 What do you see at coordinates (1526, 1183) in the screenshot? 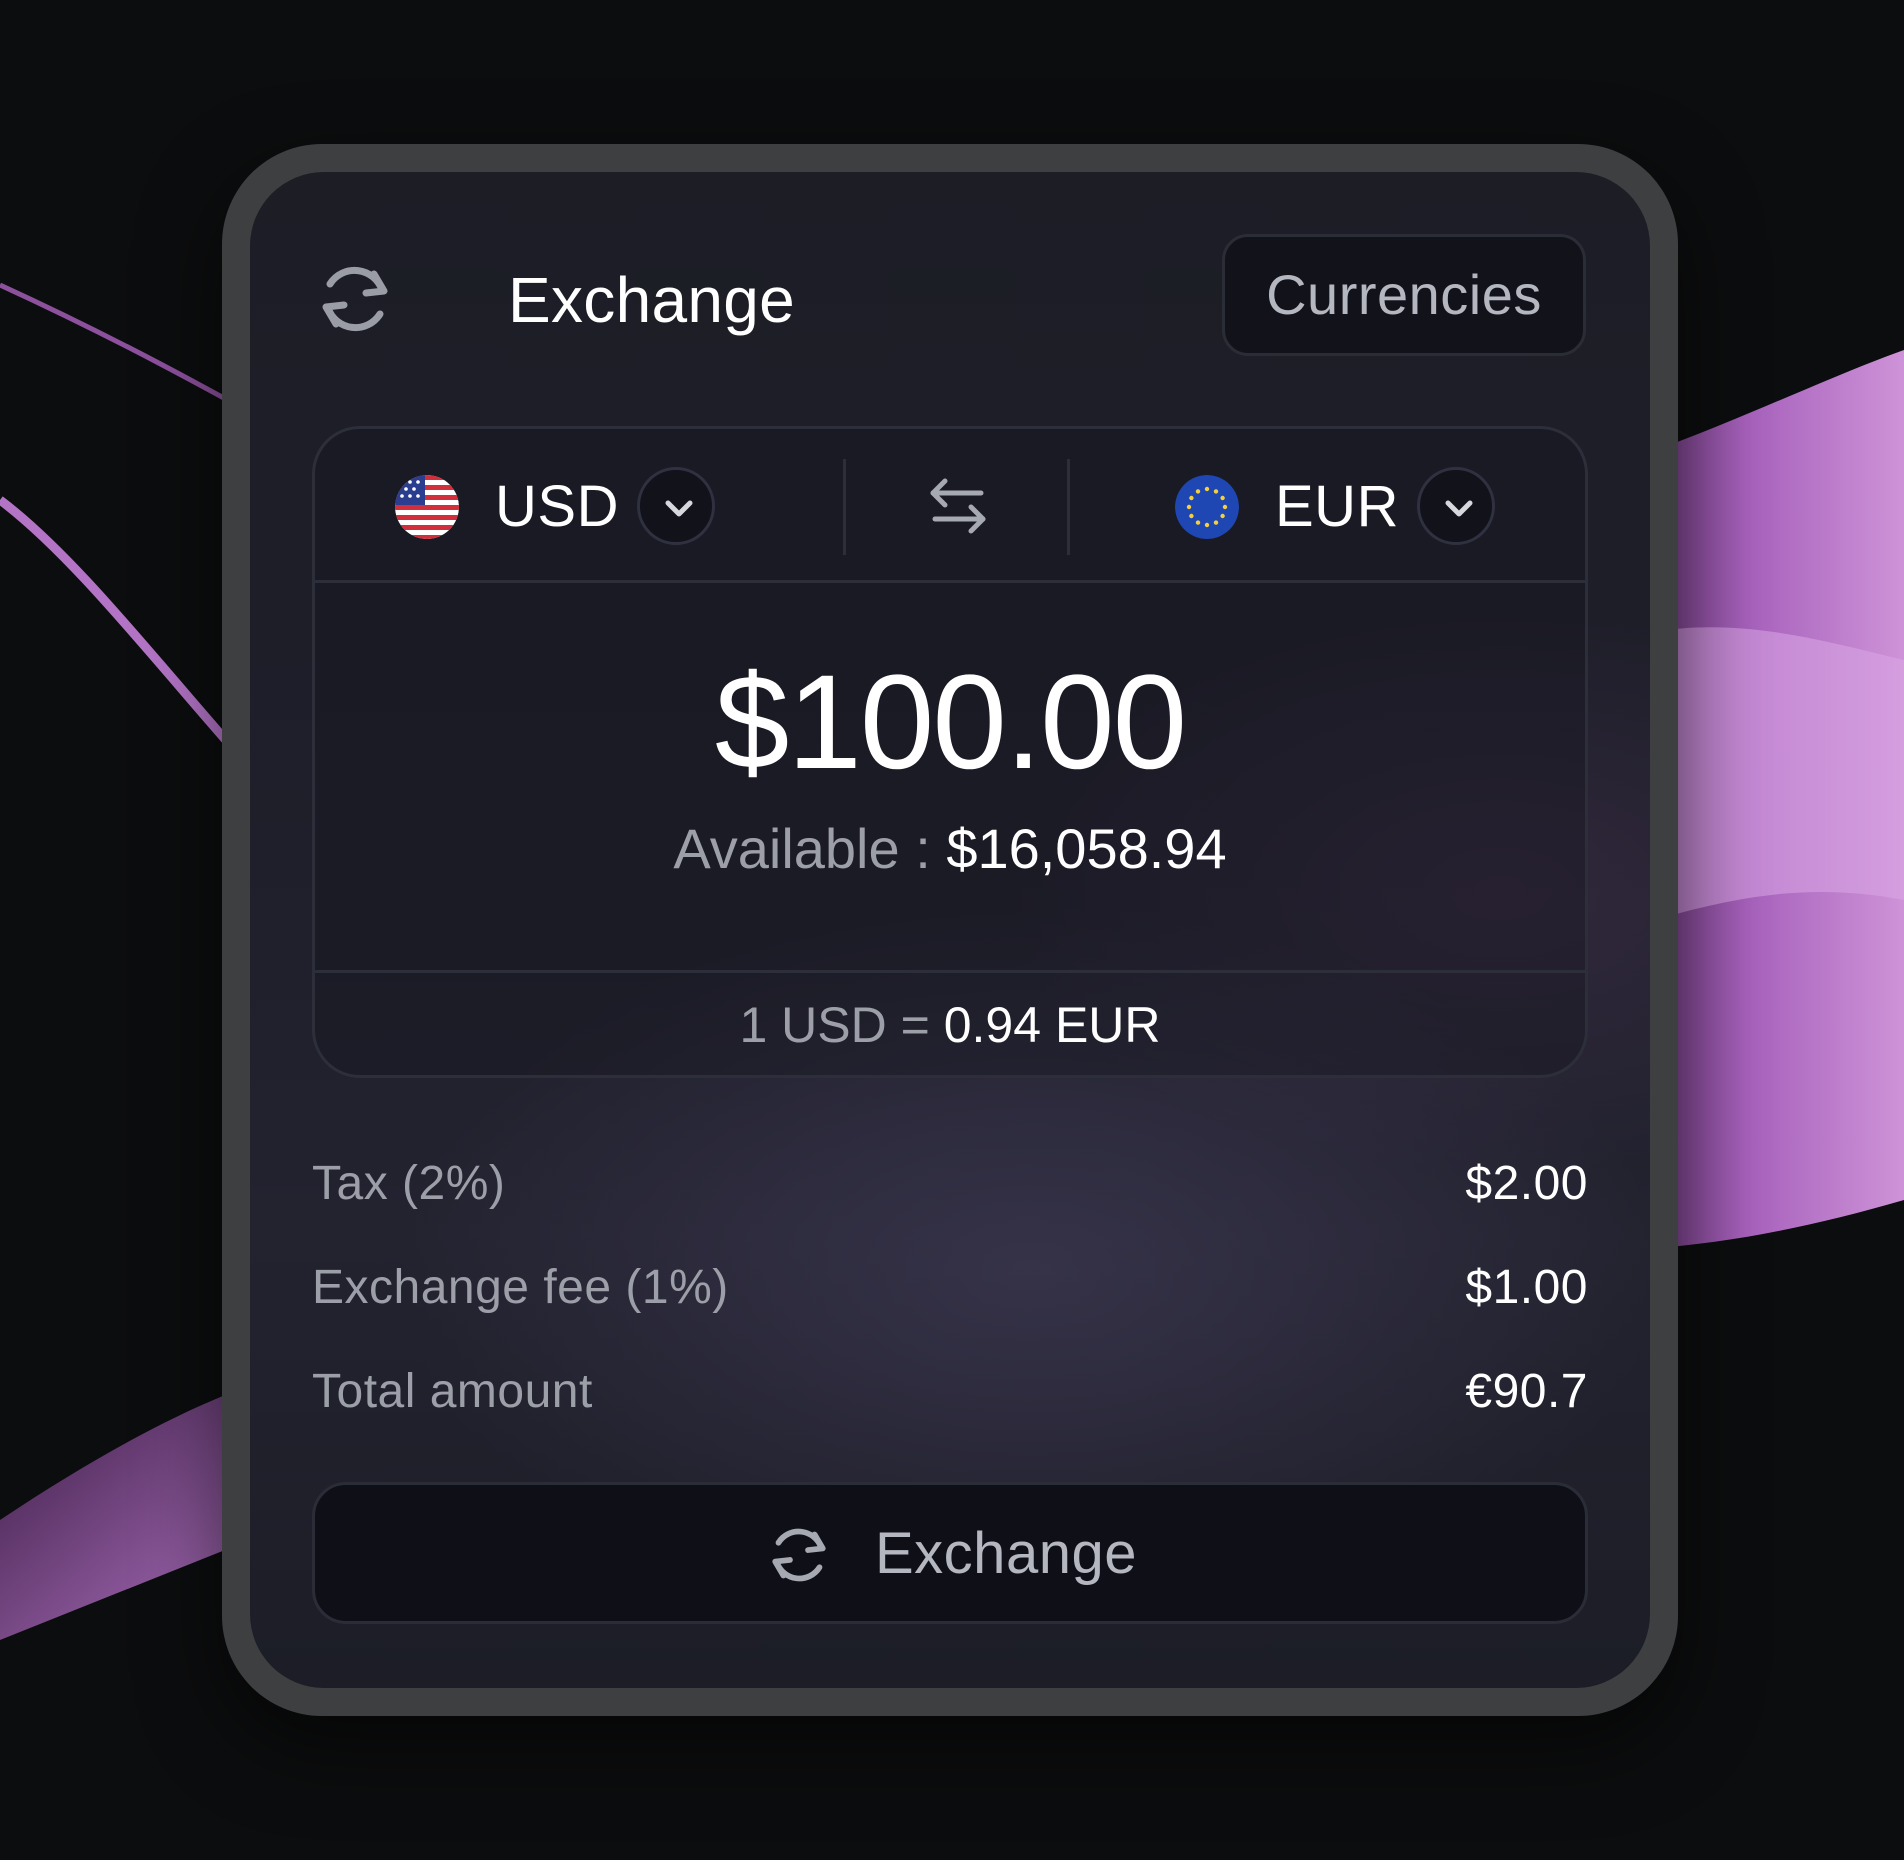
I see `summary-value: $2.00` at bounding box center [1526, 1183].